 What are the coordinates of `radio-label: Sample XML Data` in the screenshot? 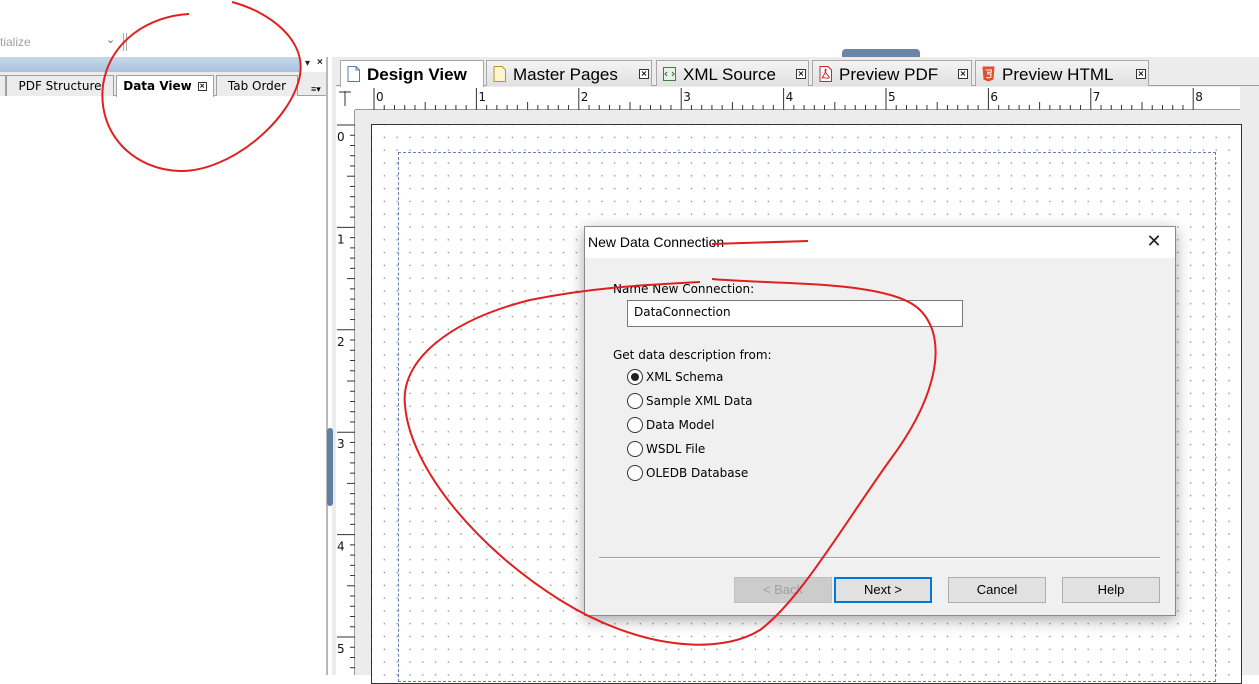 It's located at (699, 401).